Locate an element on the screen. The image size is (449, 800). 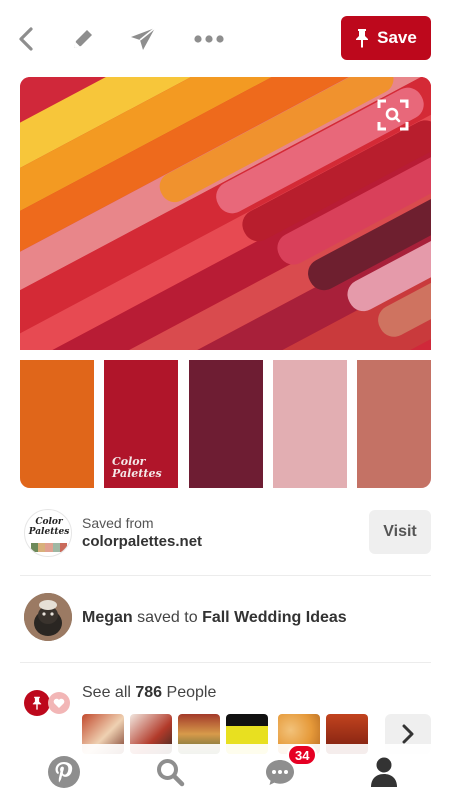
saver-name: Megan is located at coordinates (107, 617).